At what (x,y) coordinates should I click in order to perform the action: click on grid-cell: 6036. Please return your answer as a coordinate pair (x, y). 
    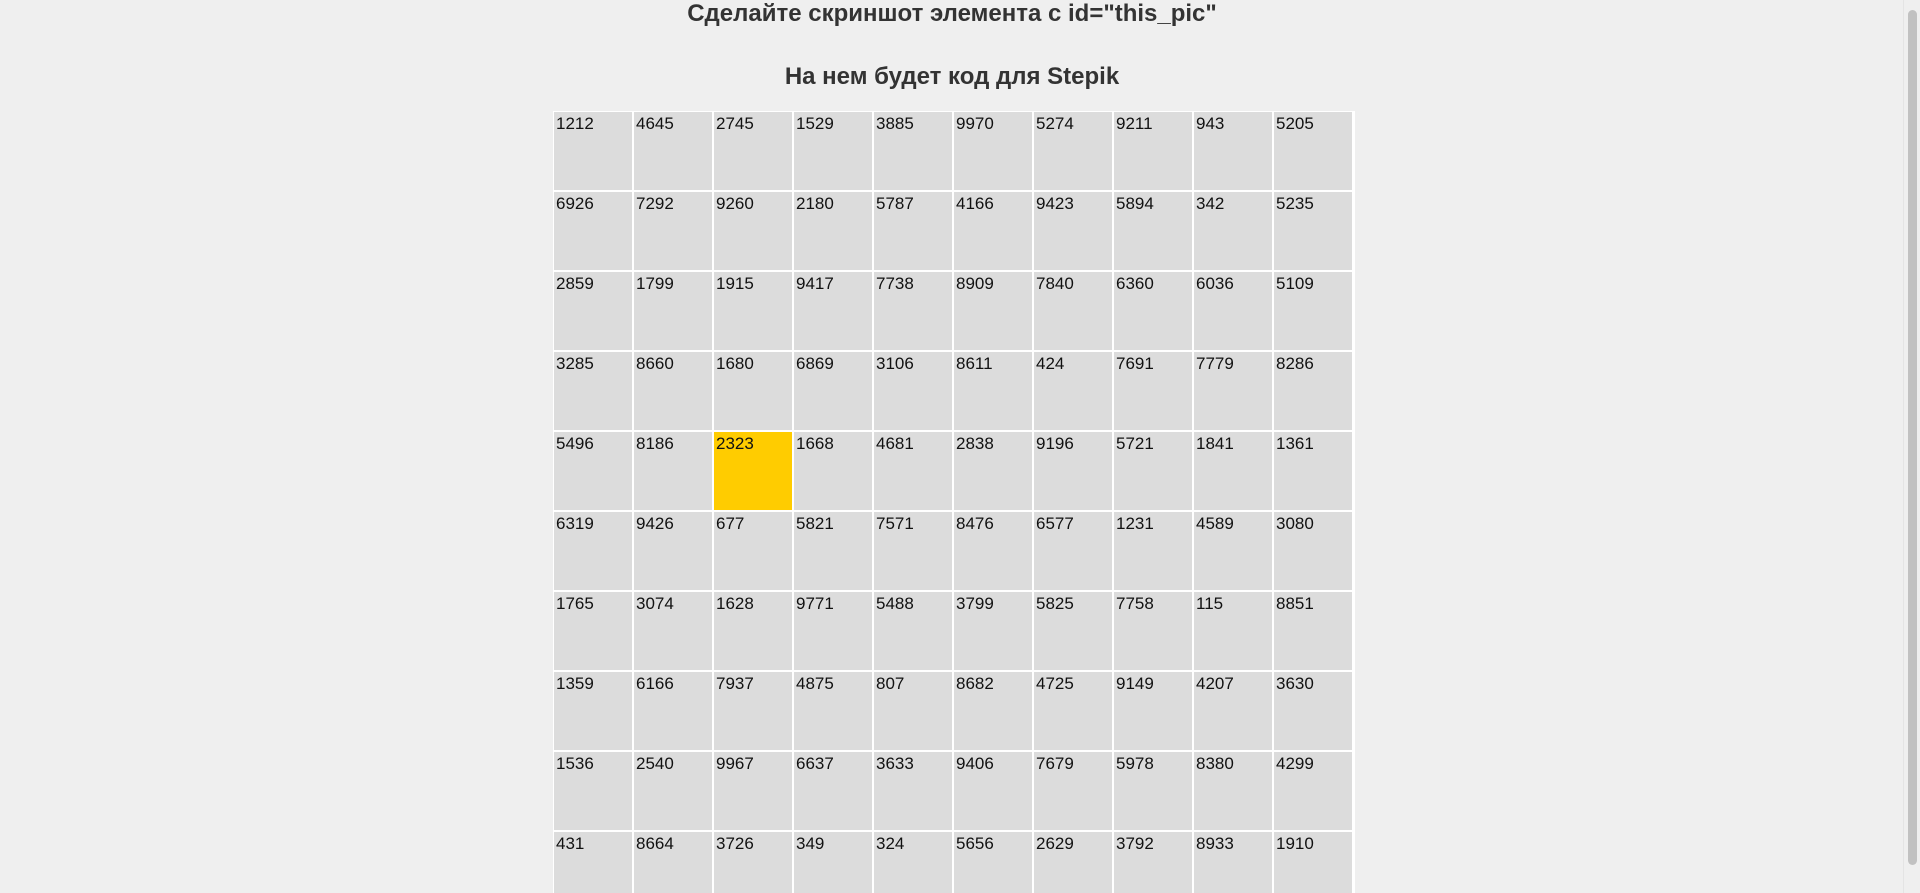
    Looking at the image, I should click on (1233, 311).